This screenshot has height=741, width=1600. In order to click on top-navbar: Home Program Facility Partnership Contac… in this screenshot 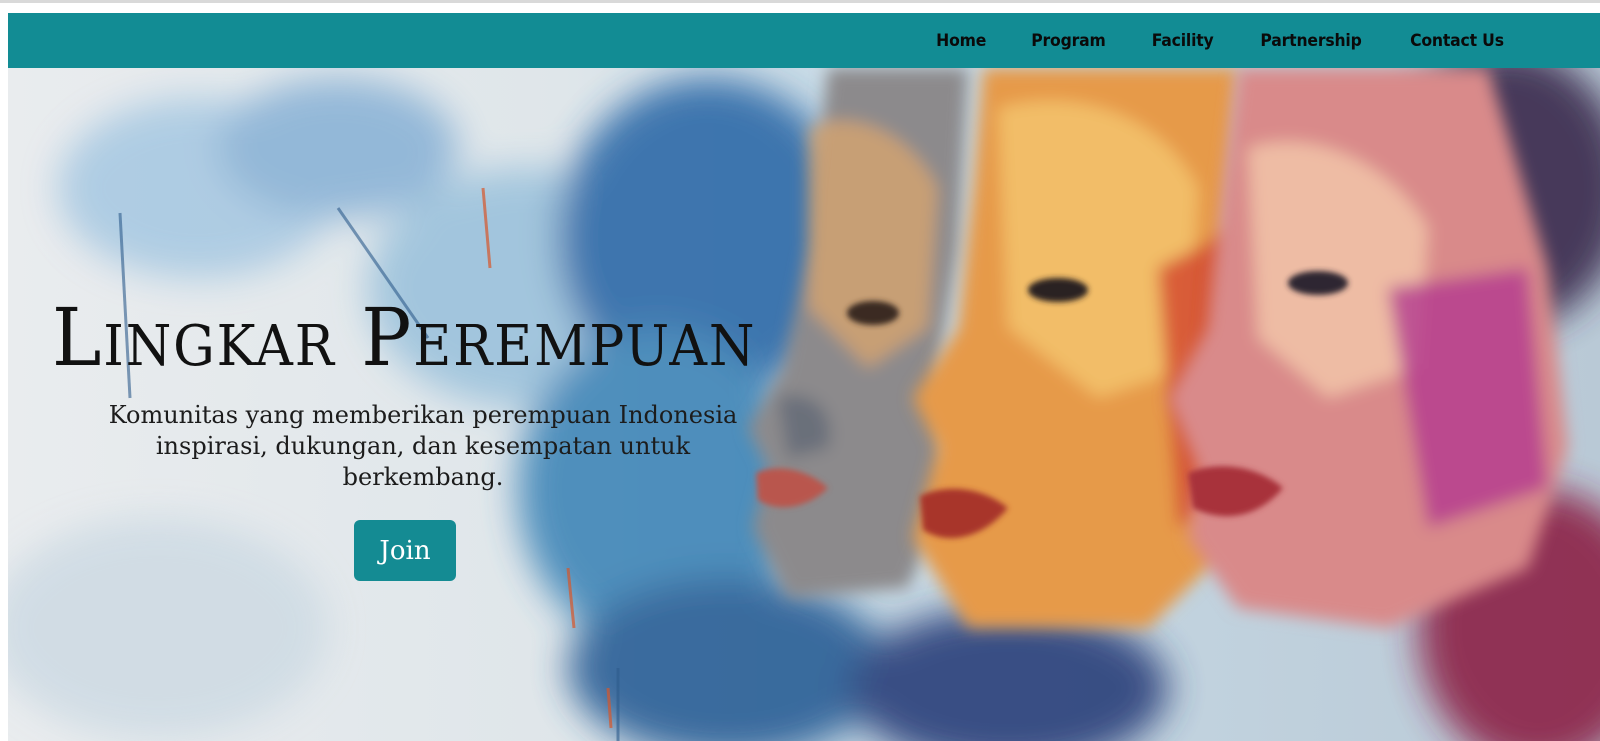, I will do `click(804, 40)`.